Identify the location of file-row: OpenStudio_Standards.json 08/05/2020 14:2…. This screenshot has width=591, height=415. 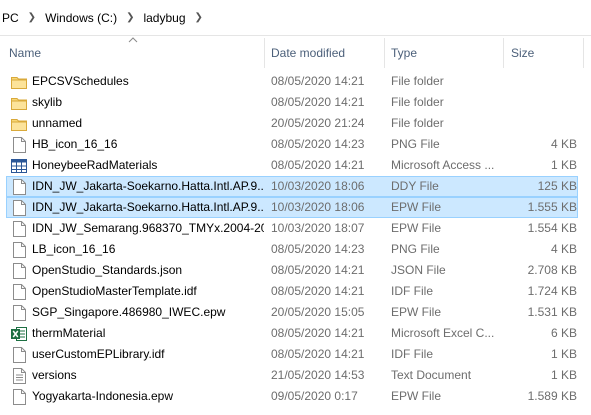
(292, 270).